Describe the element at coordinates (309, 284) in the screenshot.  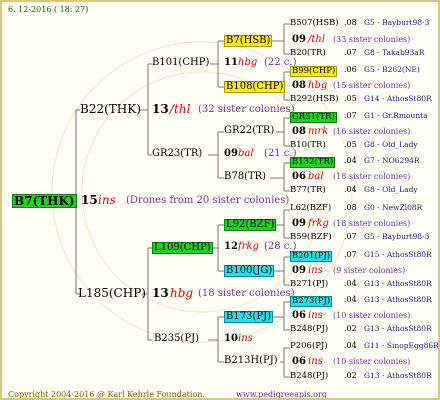
I see `ancestor-colony: B271(PJ)` at that location.